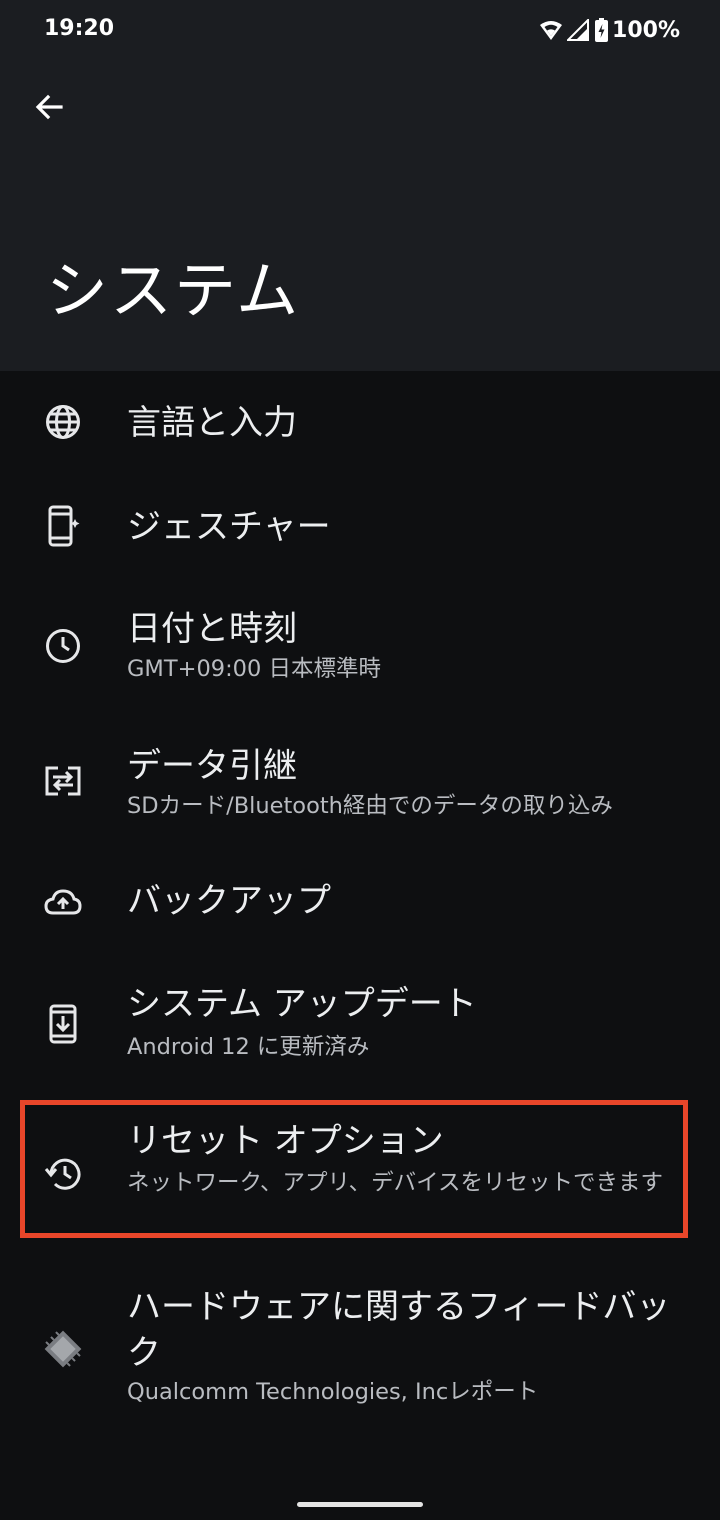 This screenshot has height=1520, width=720. I want to click on battery-charging-icon, so click(602, 30).